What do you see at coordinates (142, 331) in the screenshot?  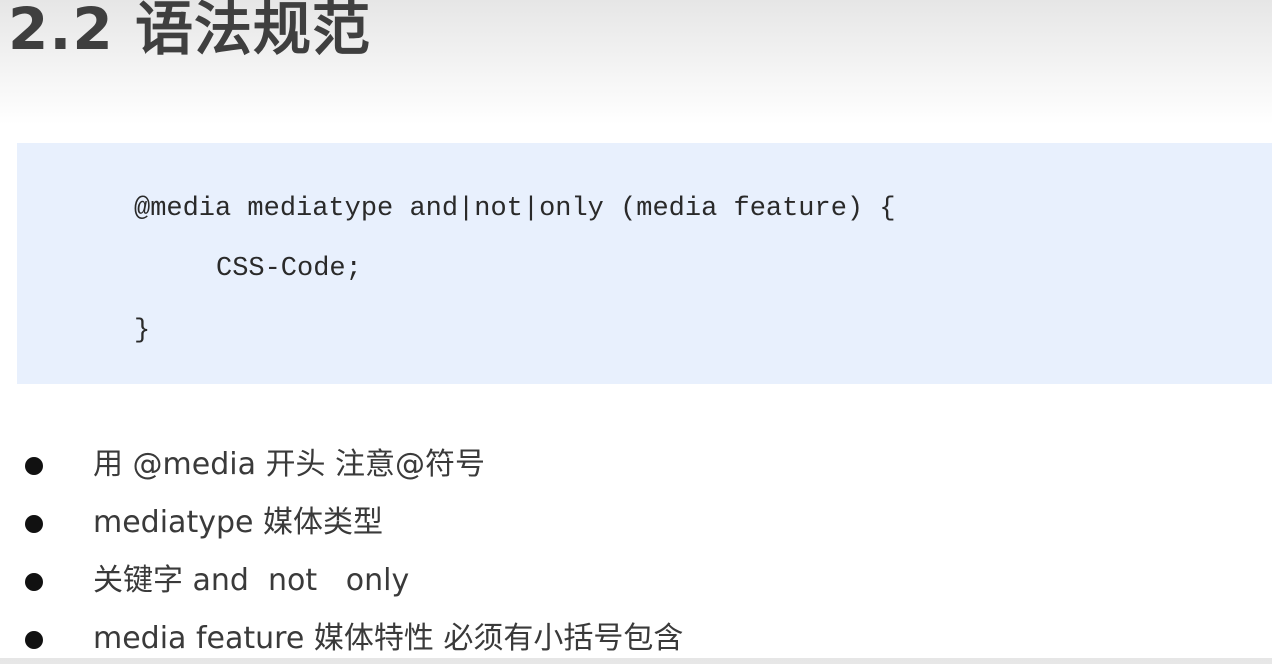 I see `code-line-closing-brace: }` at bounding box center [142, 331].